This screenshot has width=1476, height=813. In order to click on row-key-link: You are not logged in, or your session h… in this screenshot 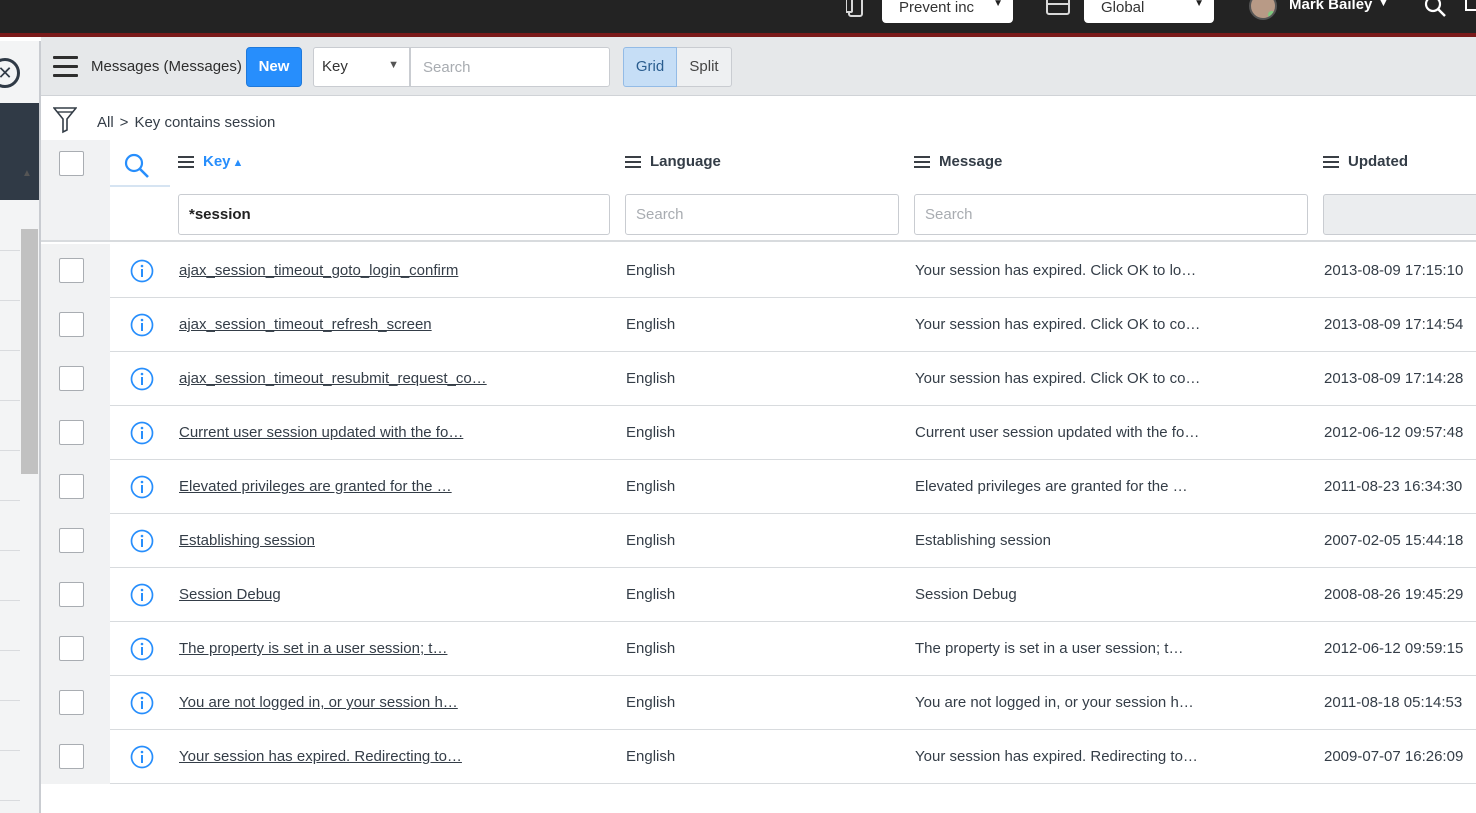, I will do `click(318, 702)`.